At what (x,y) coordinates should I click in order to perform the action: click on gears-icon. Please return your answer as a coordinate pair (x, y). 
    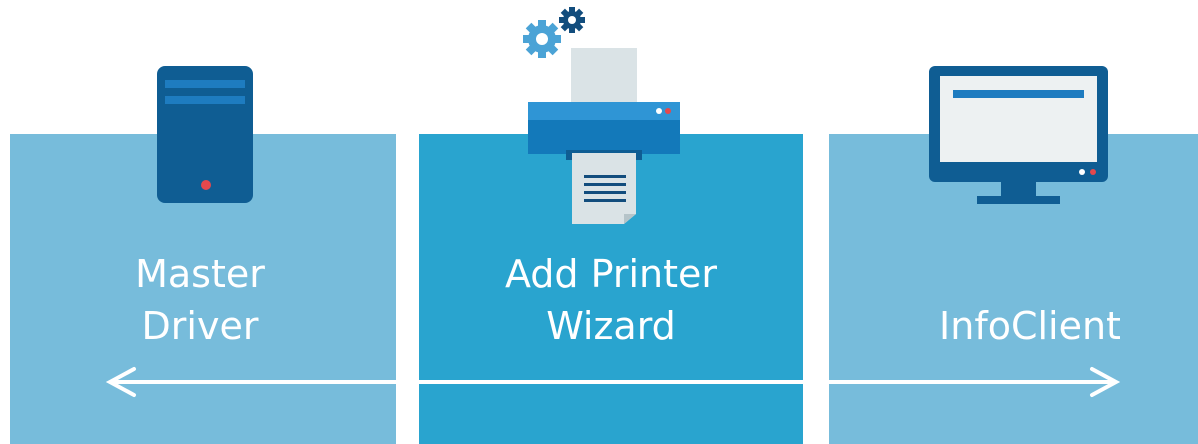
    Looking at the image, I should click on (554, 32).